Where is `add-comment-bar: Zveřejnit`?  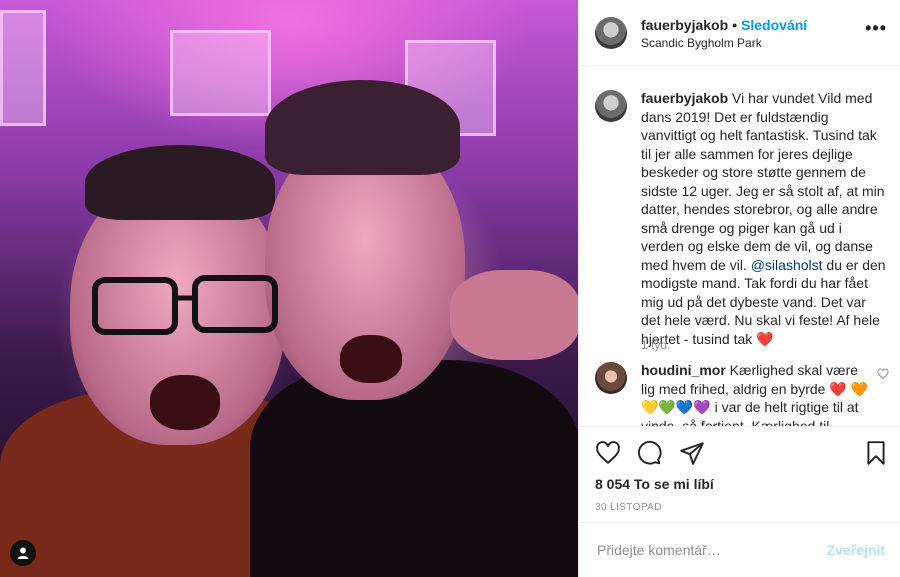 add-comment-bar: Zveřejnit is located at coordinates (739, 549).